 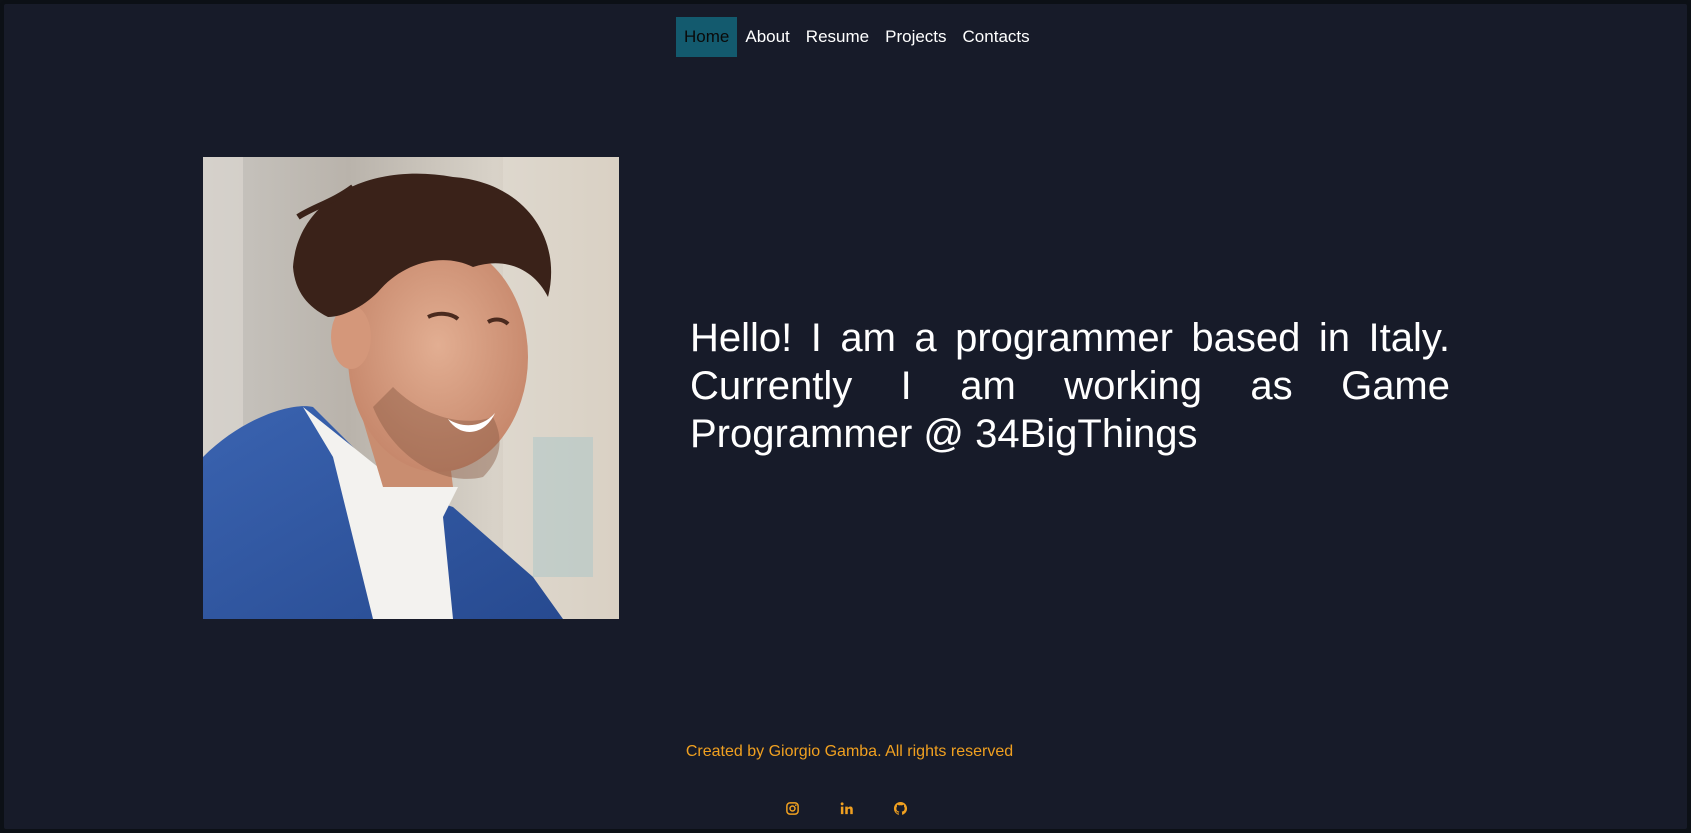 What do you see at coordinates (915, 37) in the screenshot?
I see `nav-projects: Projects` at bounding box center [915, 37].